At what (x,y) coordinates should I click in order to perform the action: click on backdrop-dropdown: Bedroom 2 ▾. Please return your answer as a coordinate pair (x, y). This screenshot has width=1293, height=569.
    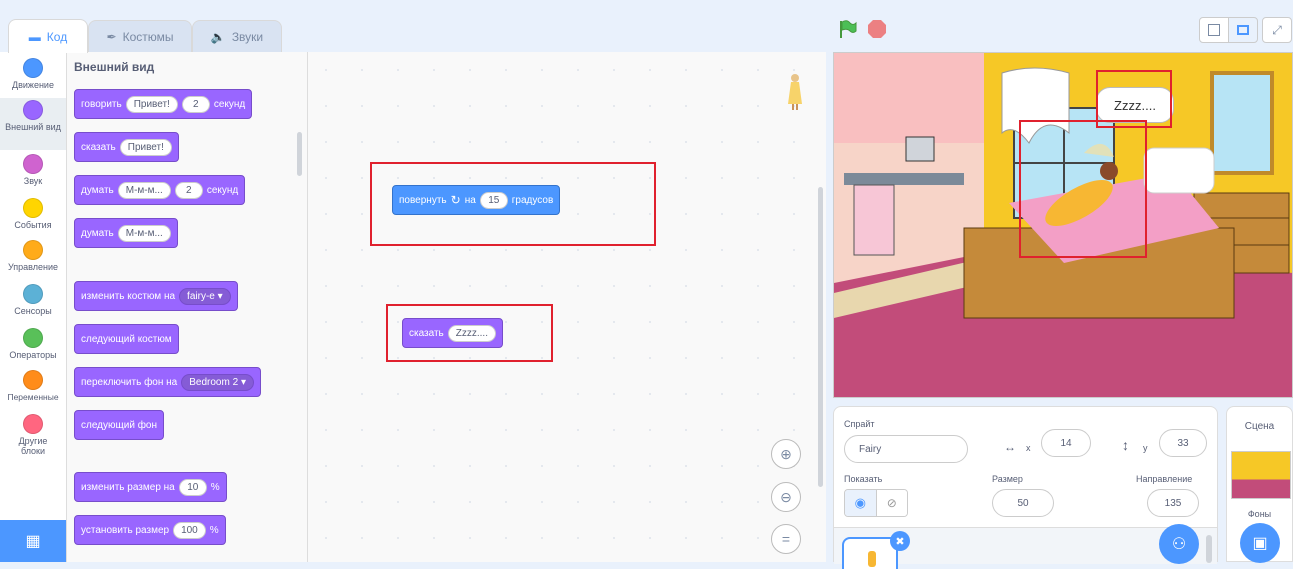
    Looking at the image, I should click on (217, 382).